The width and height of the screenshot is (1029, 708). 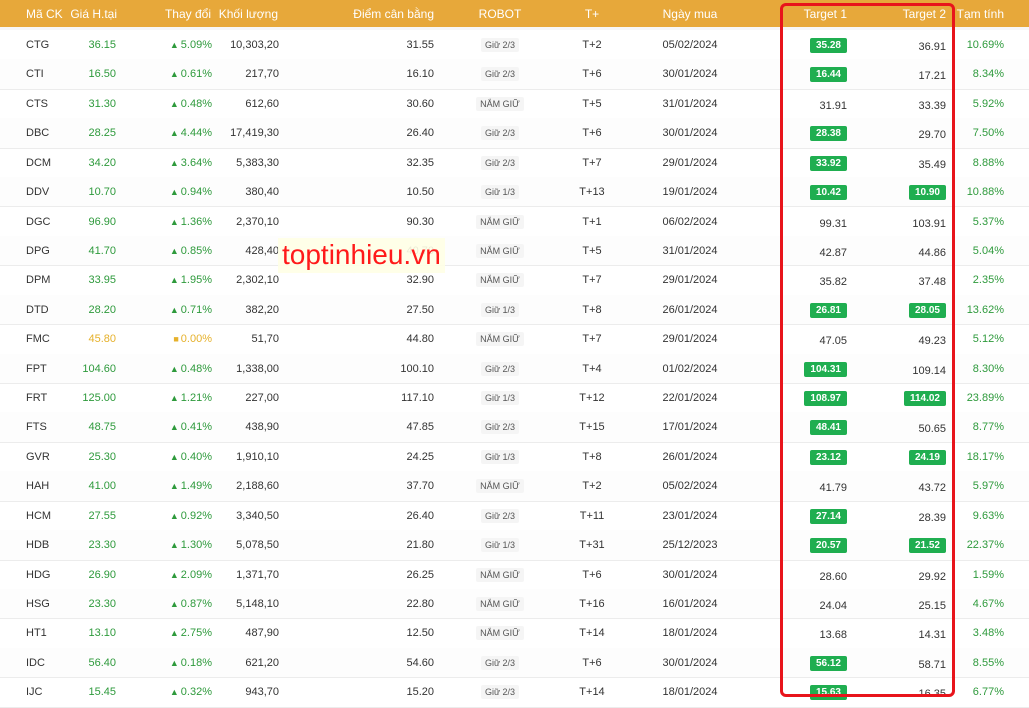 I want to click on cell-change: ▲ 1.21%, so click(x=191, y=398).